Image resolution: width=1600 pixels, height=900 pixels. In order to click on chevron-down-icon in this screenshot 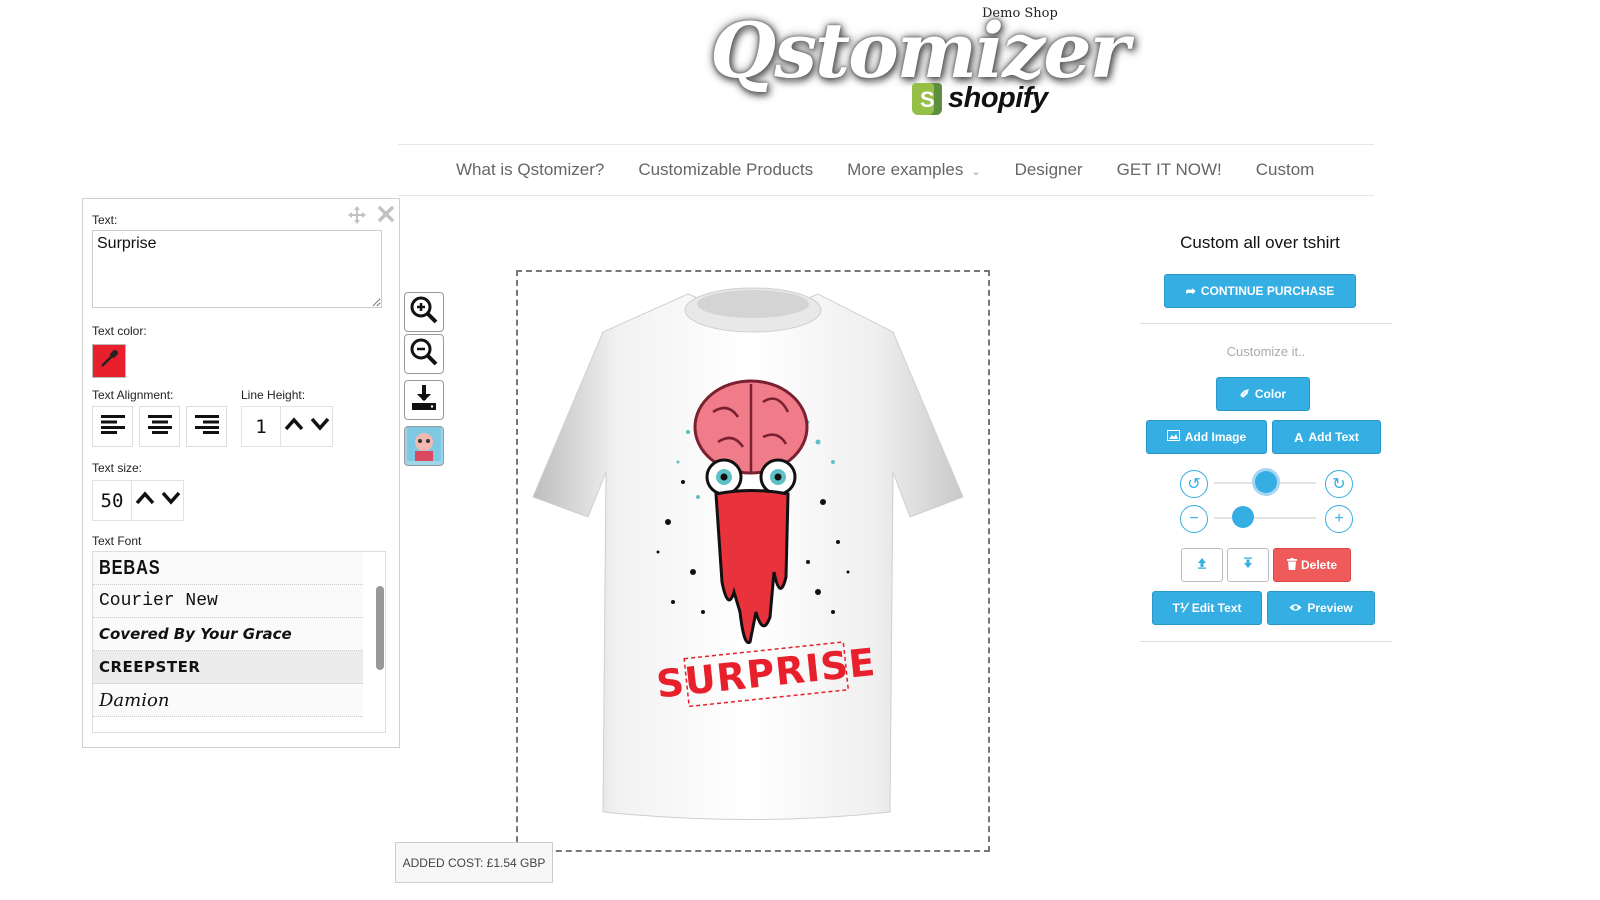, I will do `click(320, 426)`.